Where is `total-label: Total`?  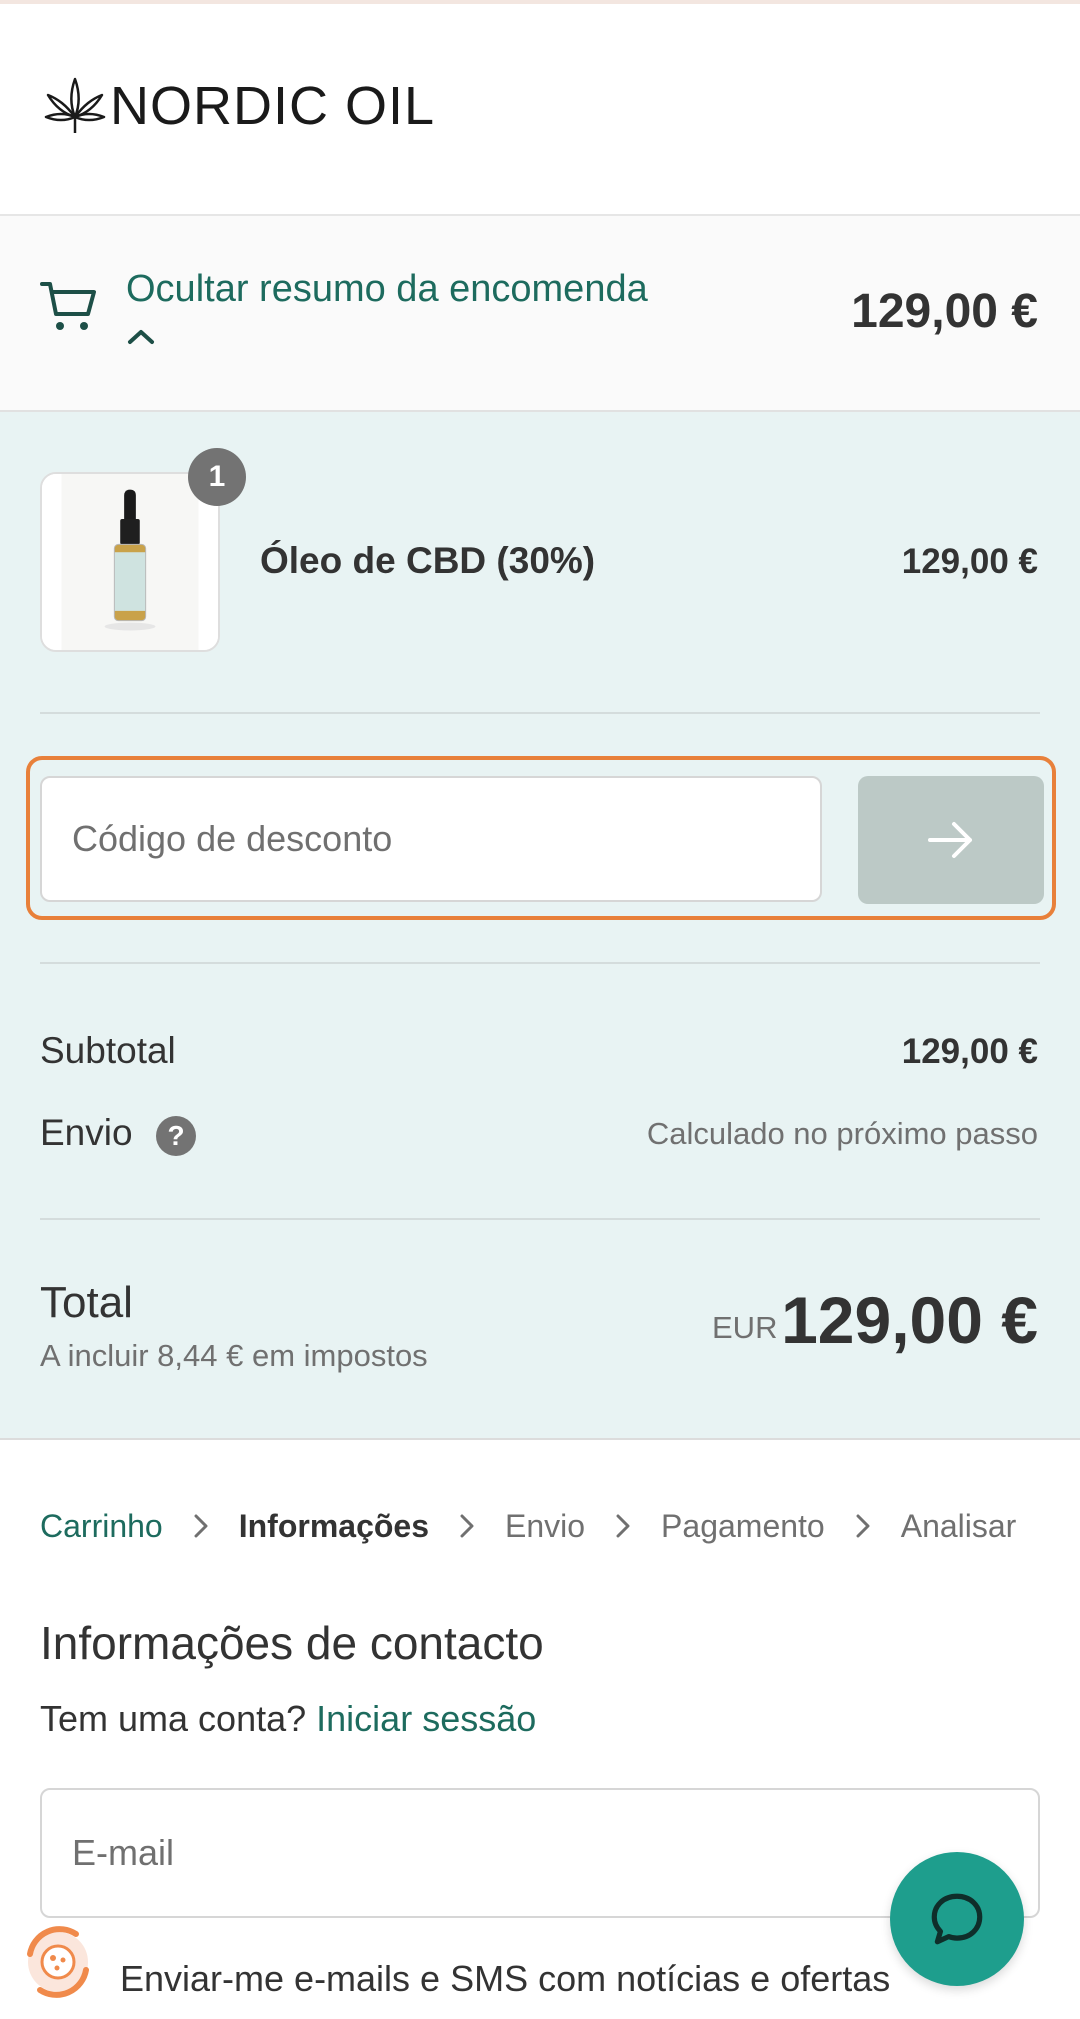
total-label: Total is located at coordinates (86, 1302).